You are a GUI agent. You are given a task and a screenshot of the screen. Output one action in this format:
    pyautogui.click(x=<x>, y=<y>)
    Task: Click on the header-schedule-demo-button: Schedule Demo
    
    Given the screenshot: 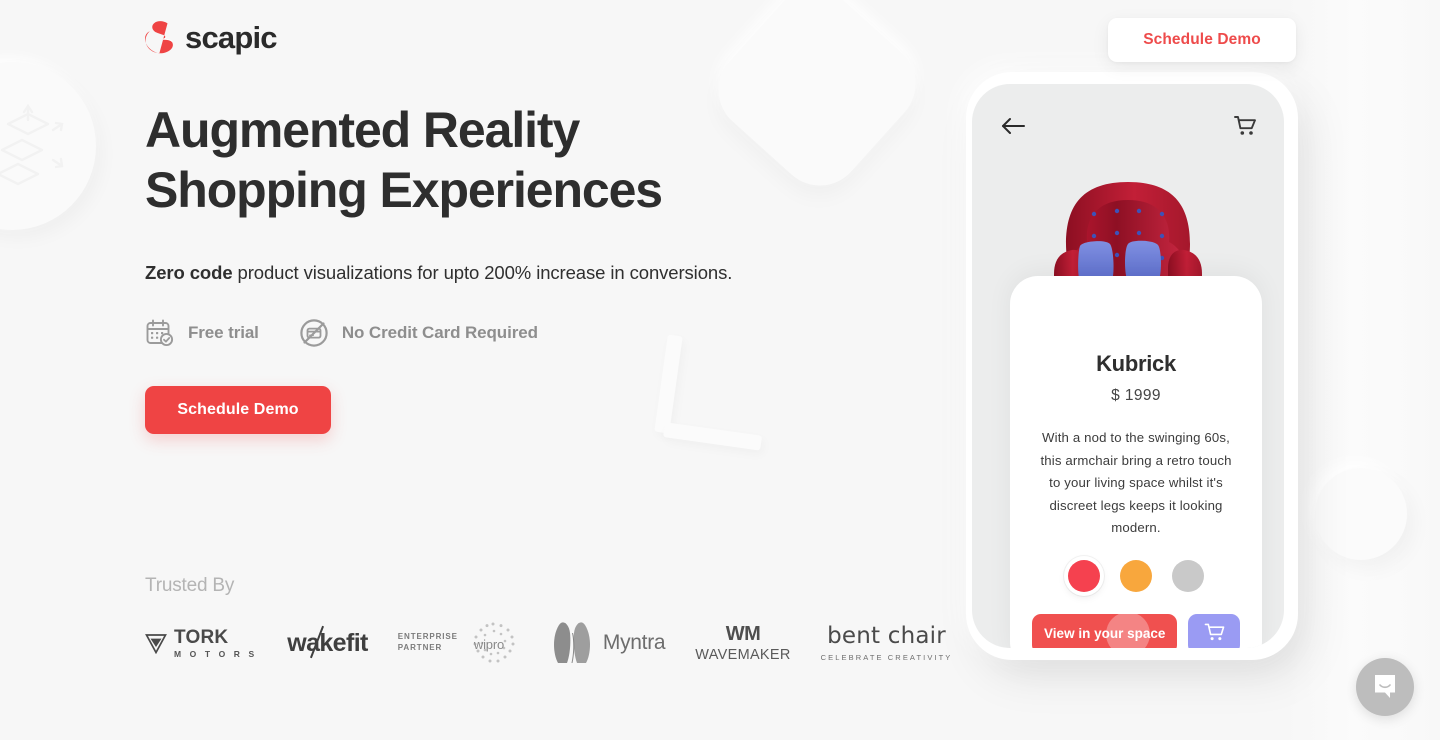 What is the action you would take?
    pyautogui.click(x=1202, y=40)
    